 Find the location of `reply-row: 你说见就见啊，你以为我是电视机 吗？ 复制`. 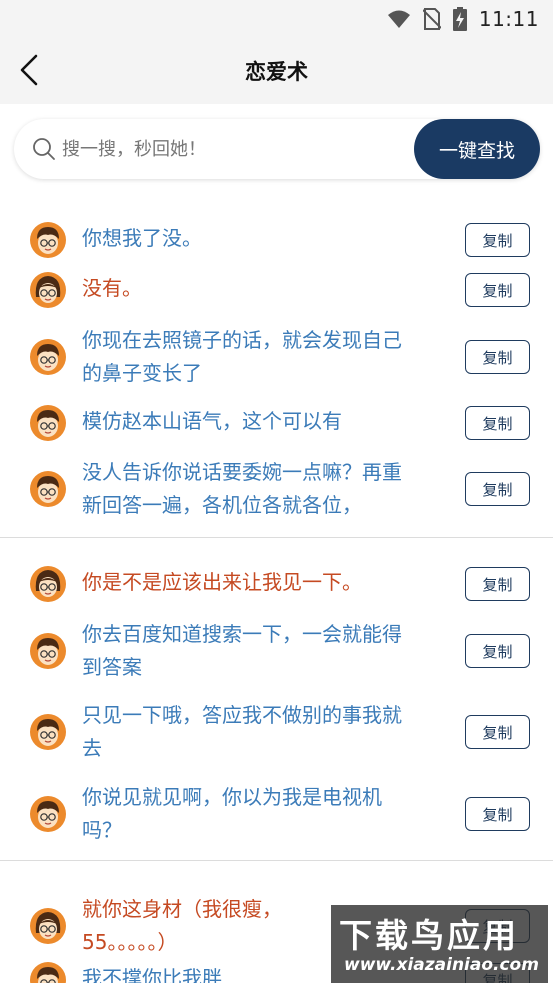

reply-row: 你说见就见啊，你以为我是电视机 吗？ 复制 is located at coordinates (276, 814).